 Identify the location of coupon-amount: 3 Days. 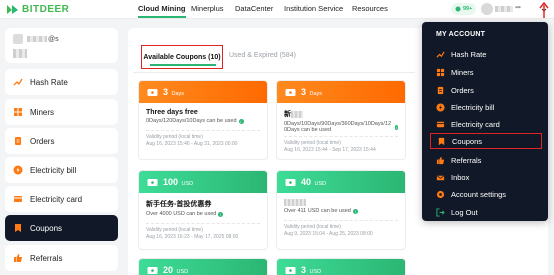
(174, 92).